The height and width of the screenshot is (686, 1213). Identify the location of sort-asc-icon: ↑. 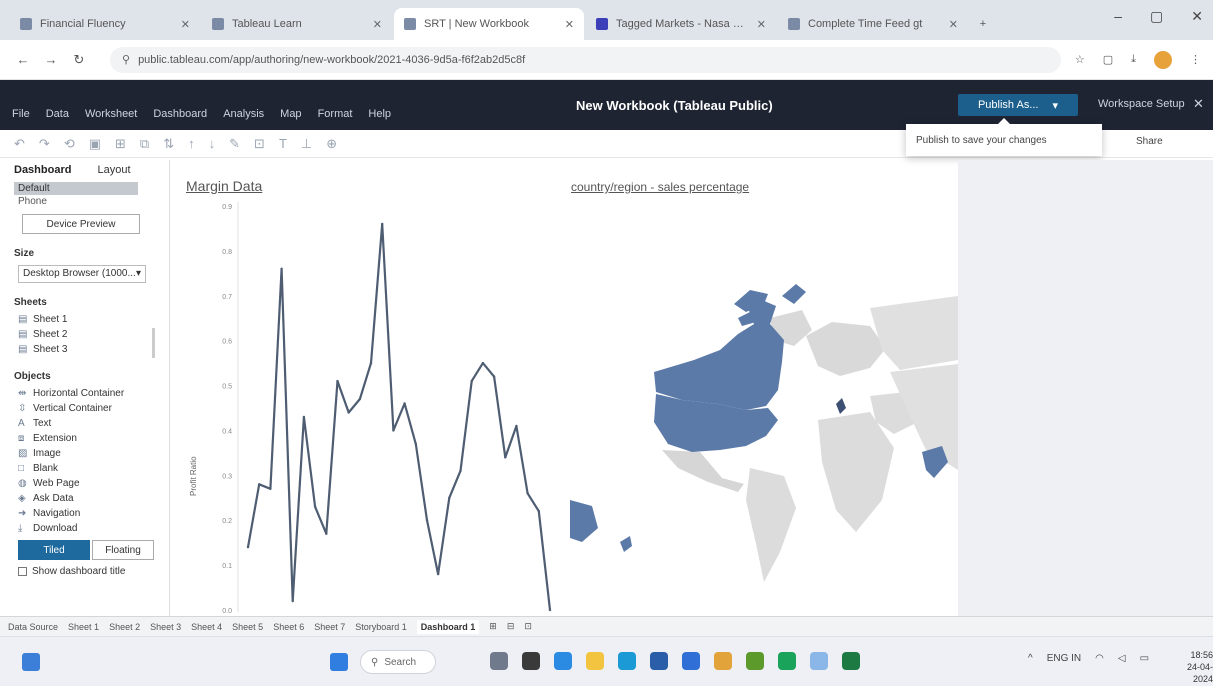
(191, 143).